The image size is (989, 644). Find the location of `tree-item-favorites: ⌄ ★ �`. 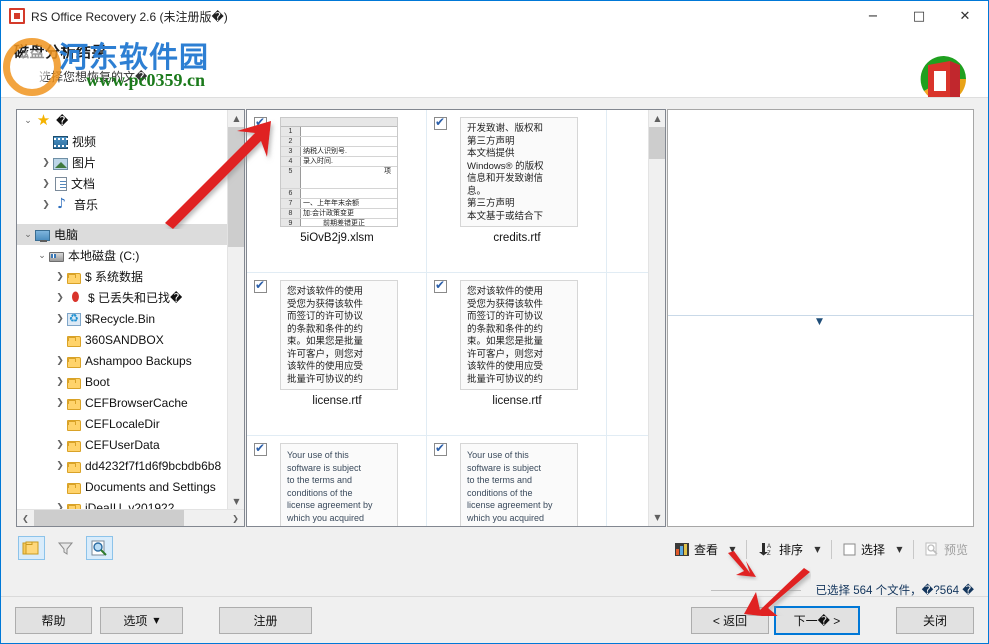

tree-item-favorites: ⌄ ★ � is located at coordinates (122, 120).